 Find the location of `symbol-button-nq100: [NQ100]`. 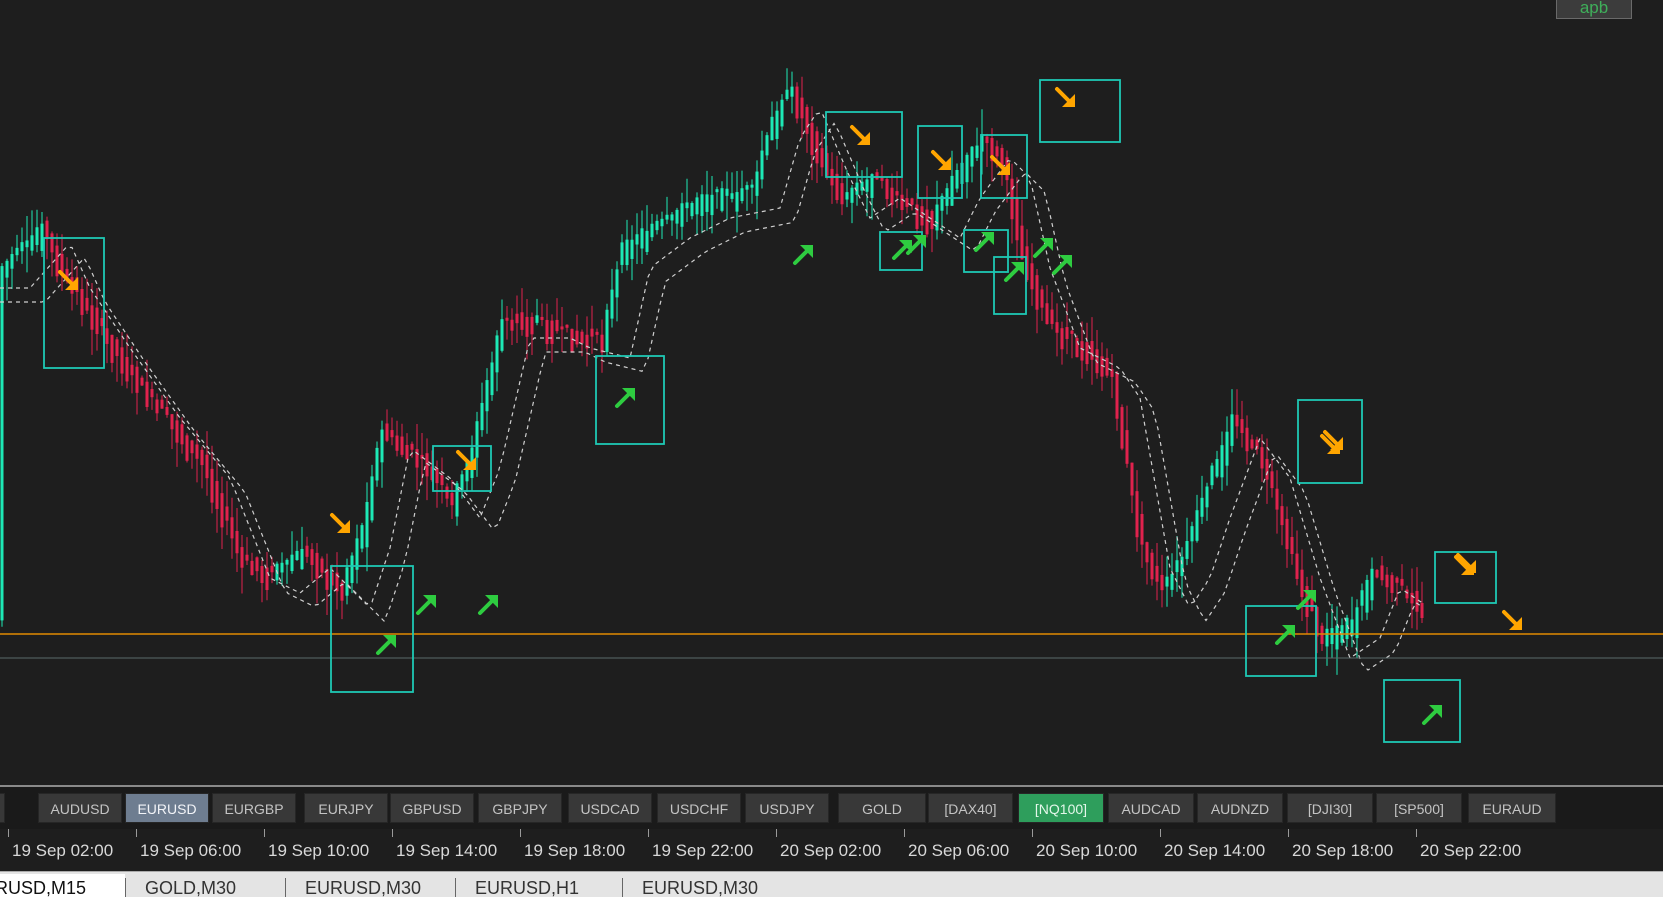

symbol-button-nq100: [NQ100] is located at coordinates (1061, 808).